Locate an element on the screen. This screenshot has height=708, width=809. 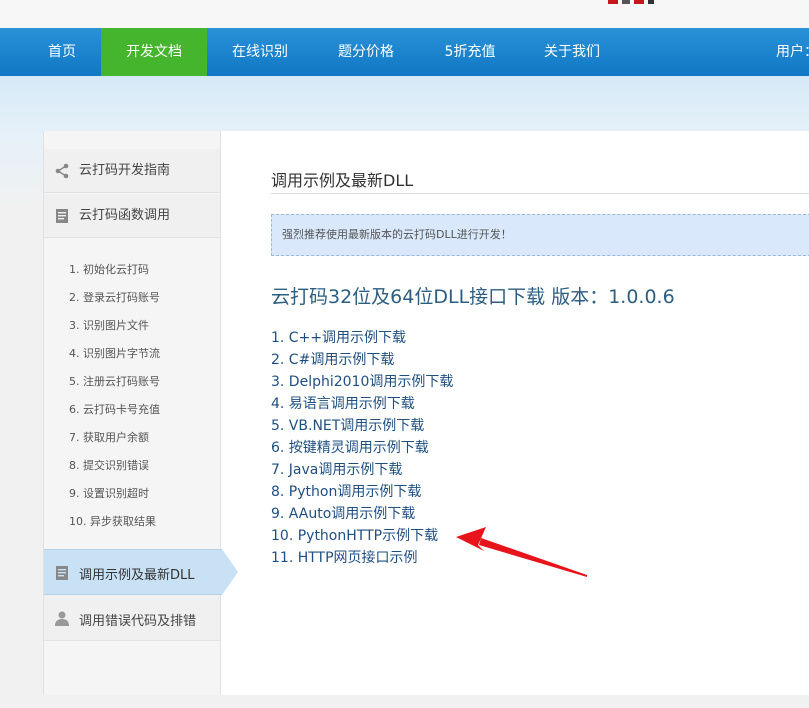
sublist-item: 2. 登录云打码账号 is located at coordinates (114, 297).